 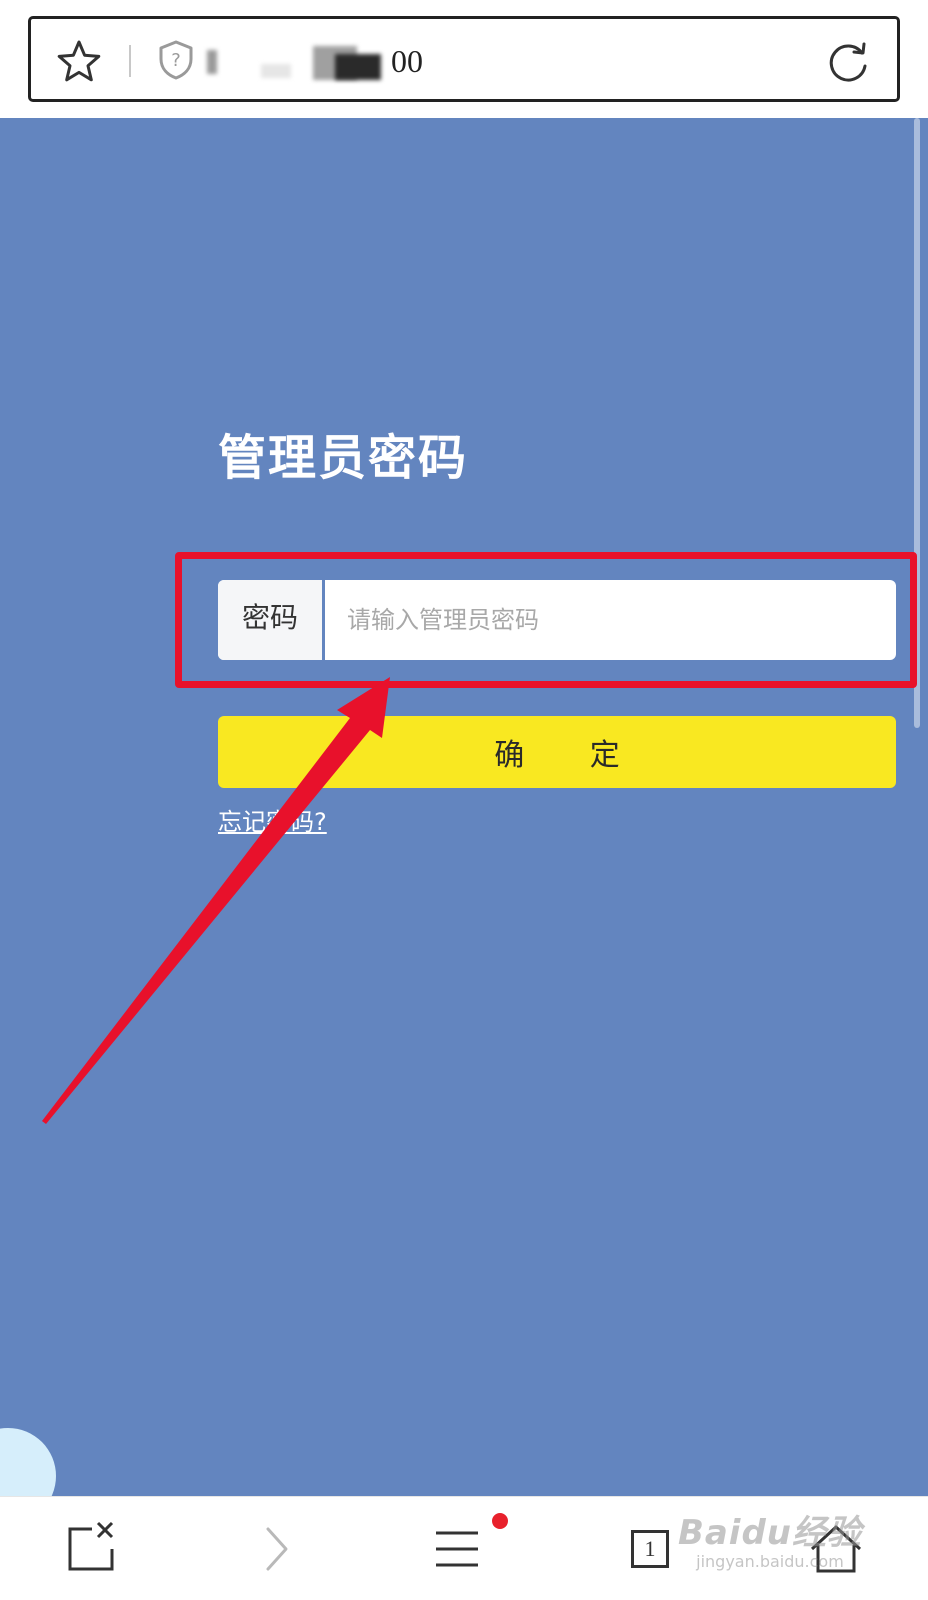 I want to click on shield-icon: ?, so click(x=176, y=60).